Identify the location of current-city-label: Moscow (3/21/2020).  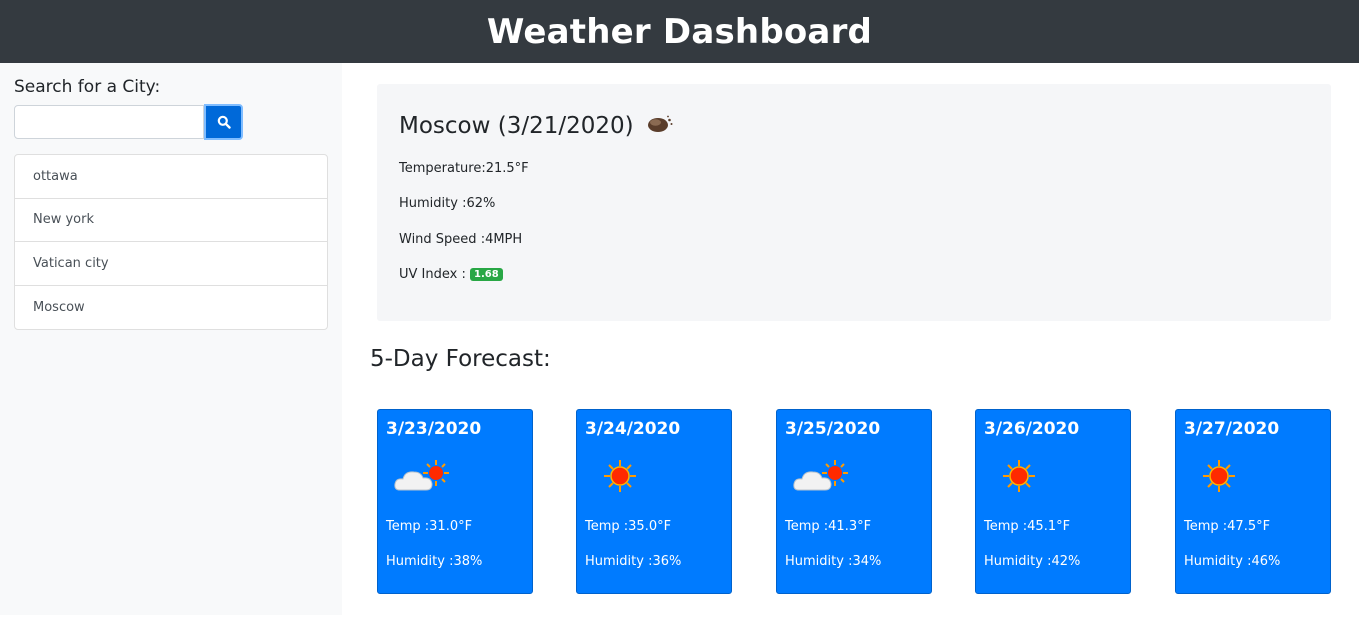
(516, 126).